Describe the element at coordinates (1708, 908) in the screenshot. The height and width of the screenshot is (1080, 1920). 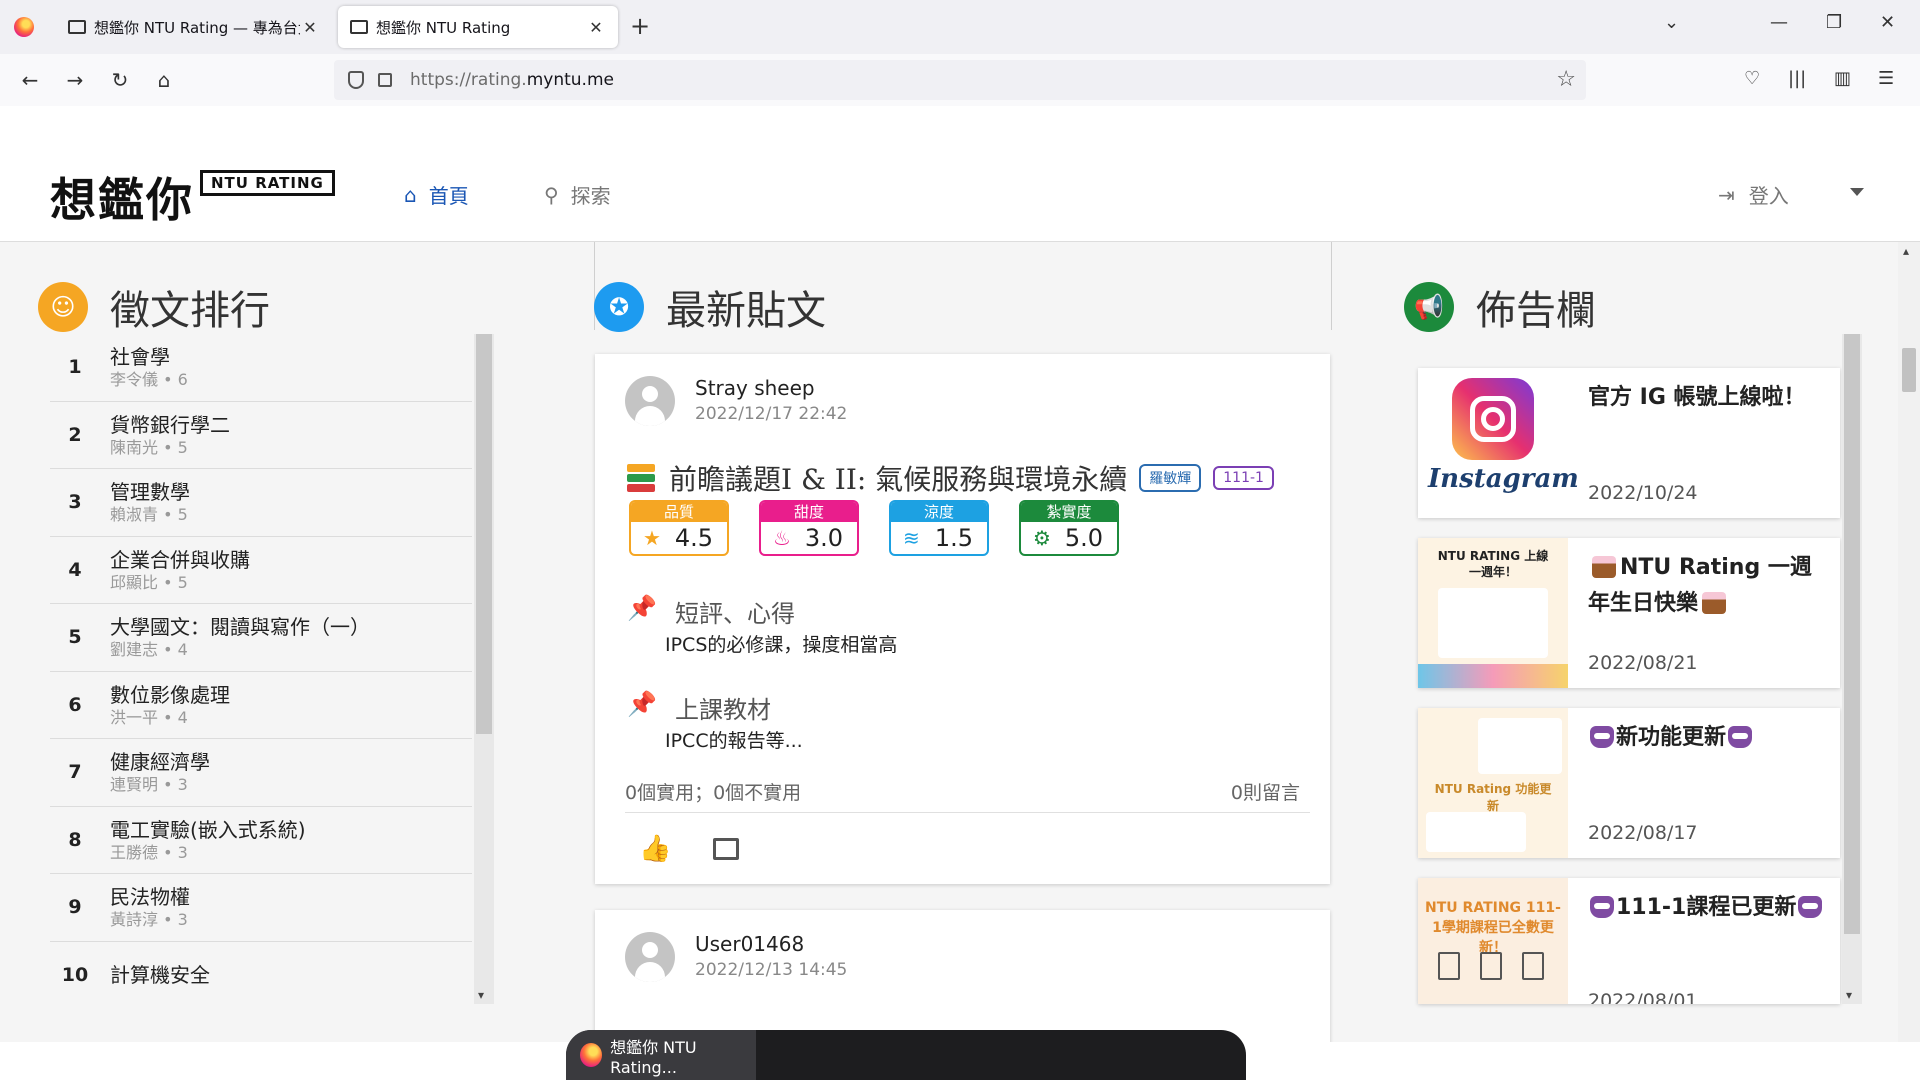
I see `announcement-title-text: 111-1課程已更新` at that location.